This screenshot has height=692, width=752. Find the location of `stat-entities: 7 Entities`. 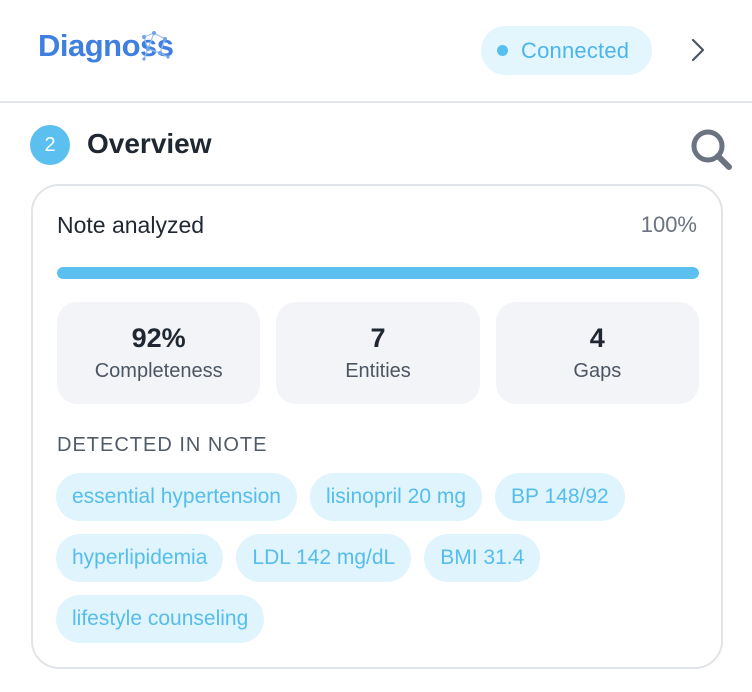

stat-entities: 7 Entities is located at coordinates (378, 353).